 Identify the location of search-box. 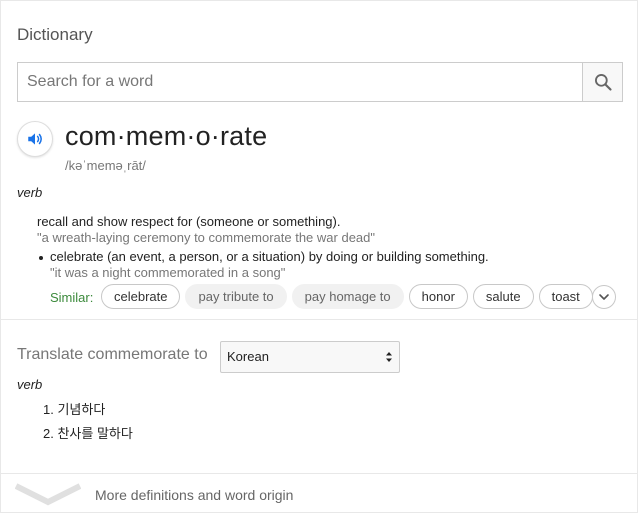
(320, 82).